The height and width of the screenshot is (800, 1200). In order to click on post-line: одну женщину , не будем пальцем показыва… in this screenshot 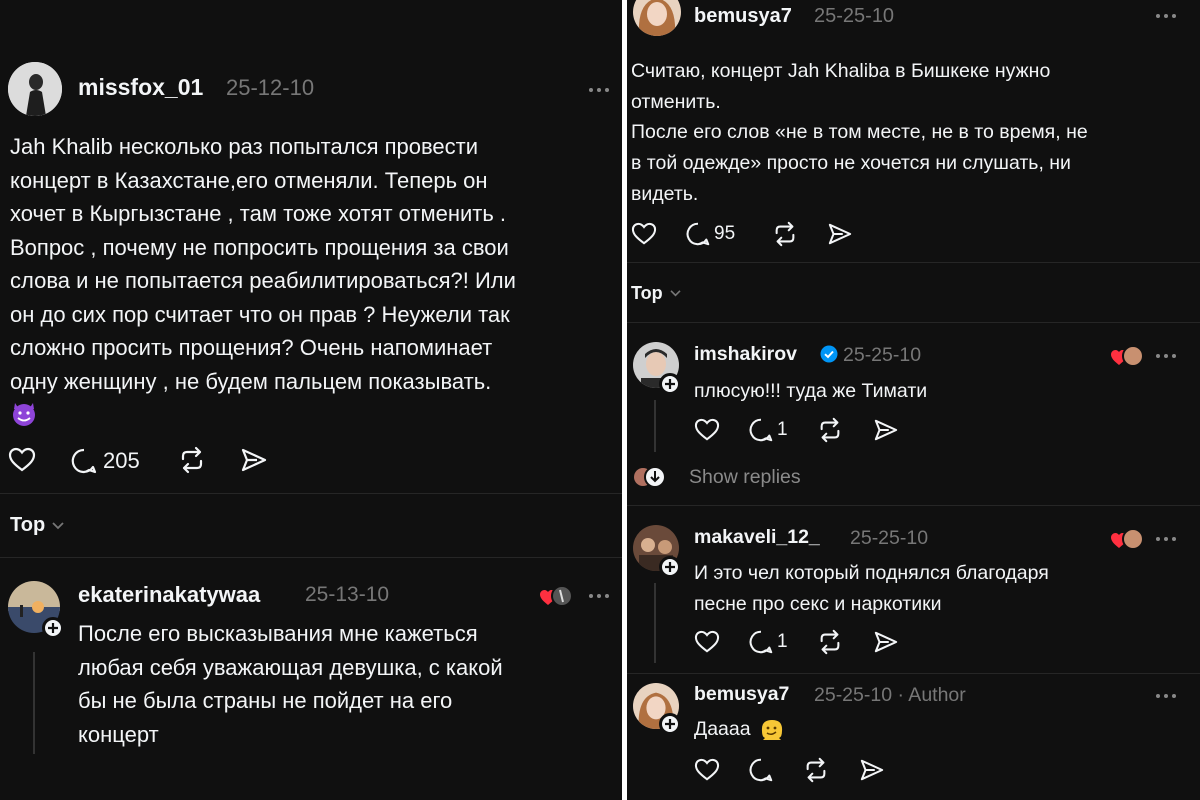, I will do `click(251, 381)`.